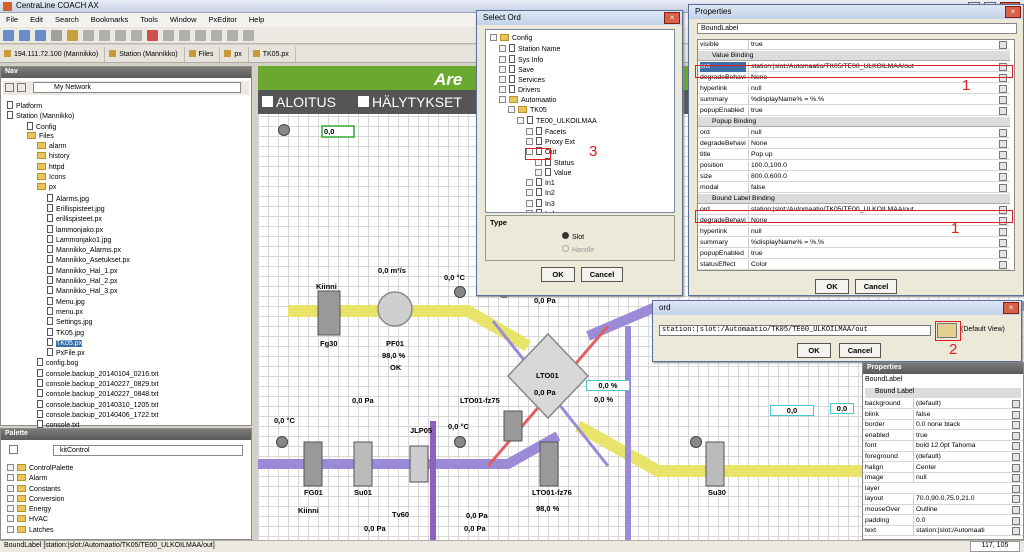 This screenshot has height=552, width=1024. What do you see at coordinates (854, 199) in the screenshot?
I see `property-section: Bound Label Binding` at bounding box center [854, 199].